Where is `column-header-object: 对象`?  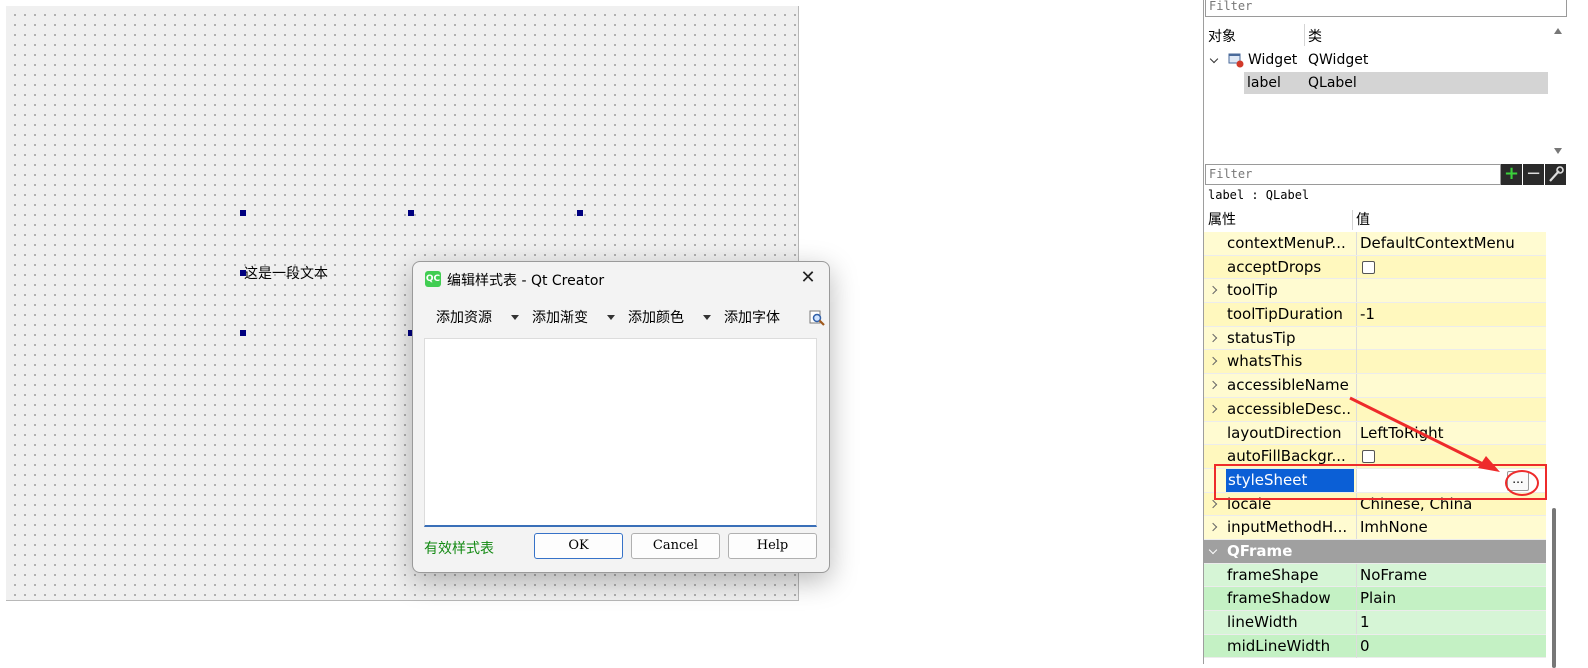 column-header-object: 对象 is located at coordinates (1222, 36).